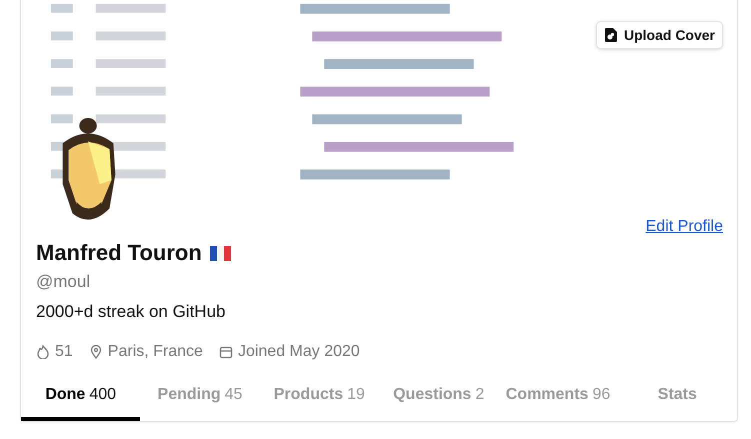  What do you see at coordinates (200, 399) in the screenshot?
I see `profile-tab: Pending 45` at bounding box center [200, 399].